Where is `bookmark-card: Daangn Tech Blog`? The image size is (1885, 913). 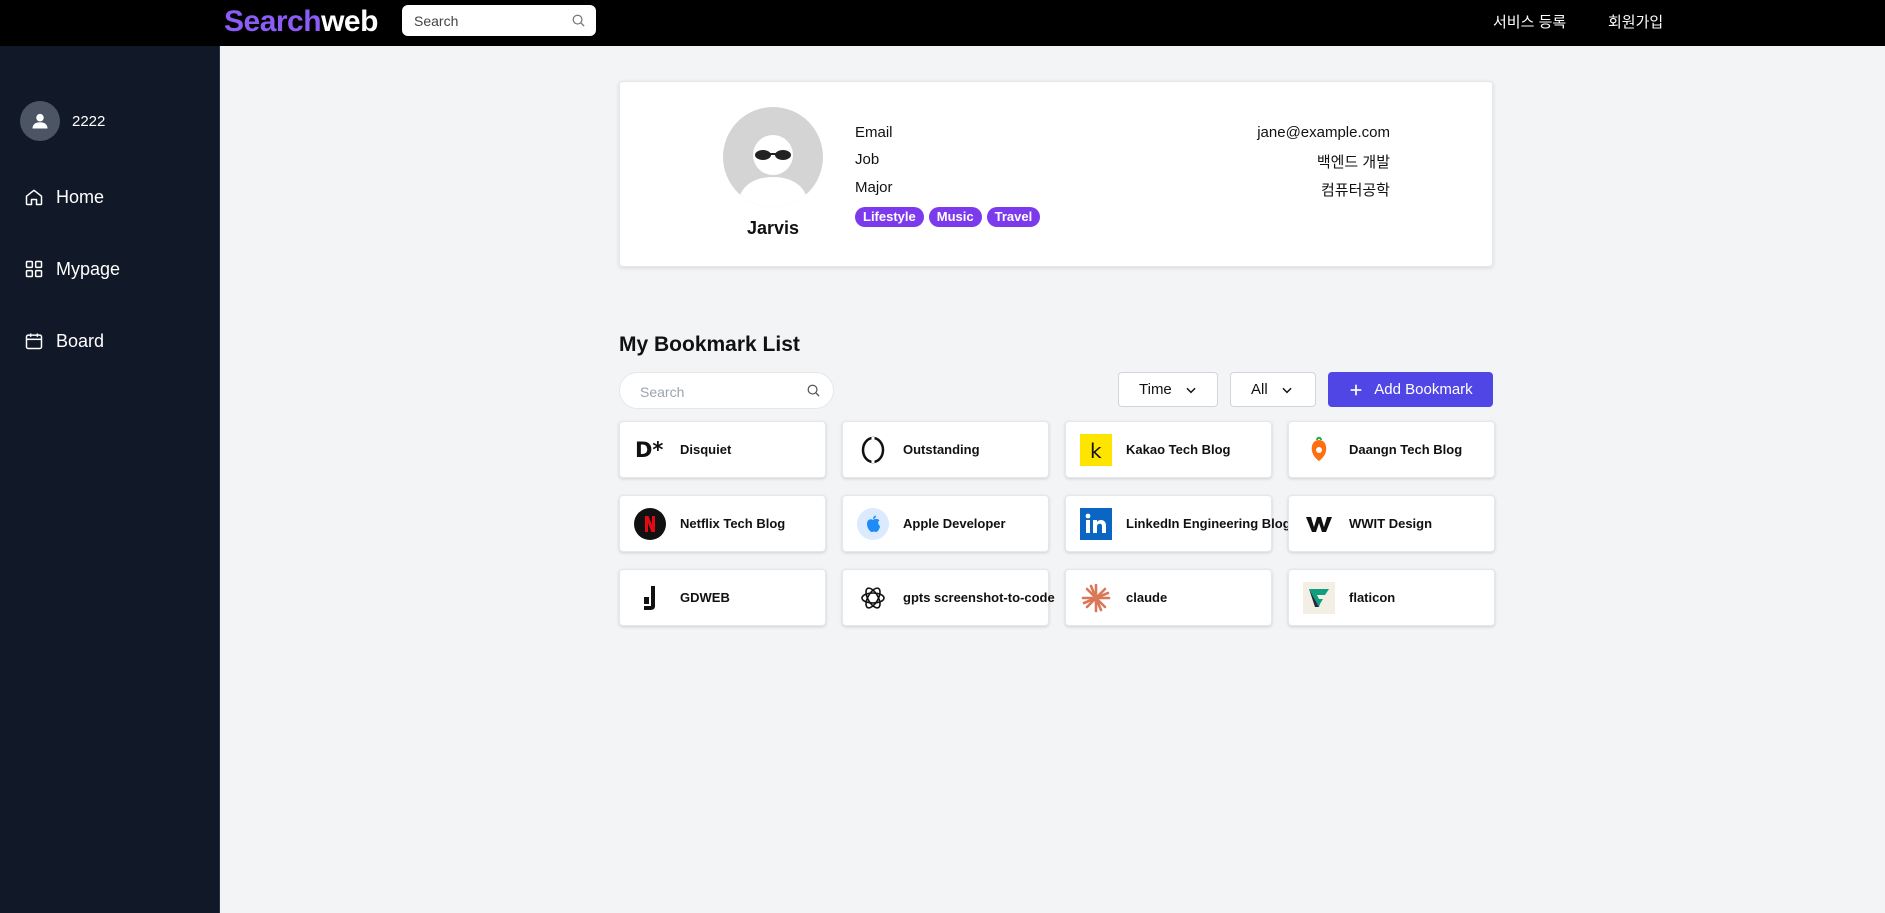 bookmark-card: Daangn Tech Blog is located at coordinates (1391, 449).